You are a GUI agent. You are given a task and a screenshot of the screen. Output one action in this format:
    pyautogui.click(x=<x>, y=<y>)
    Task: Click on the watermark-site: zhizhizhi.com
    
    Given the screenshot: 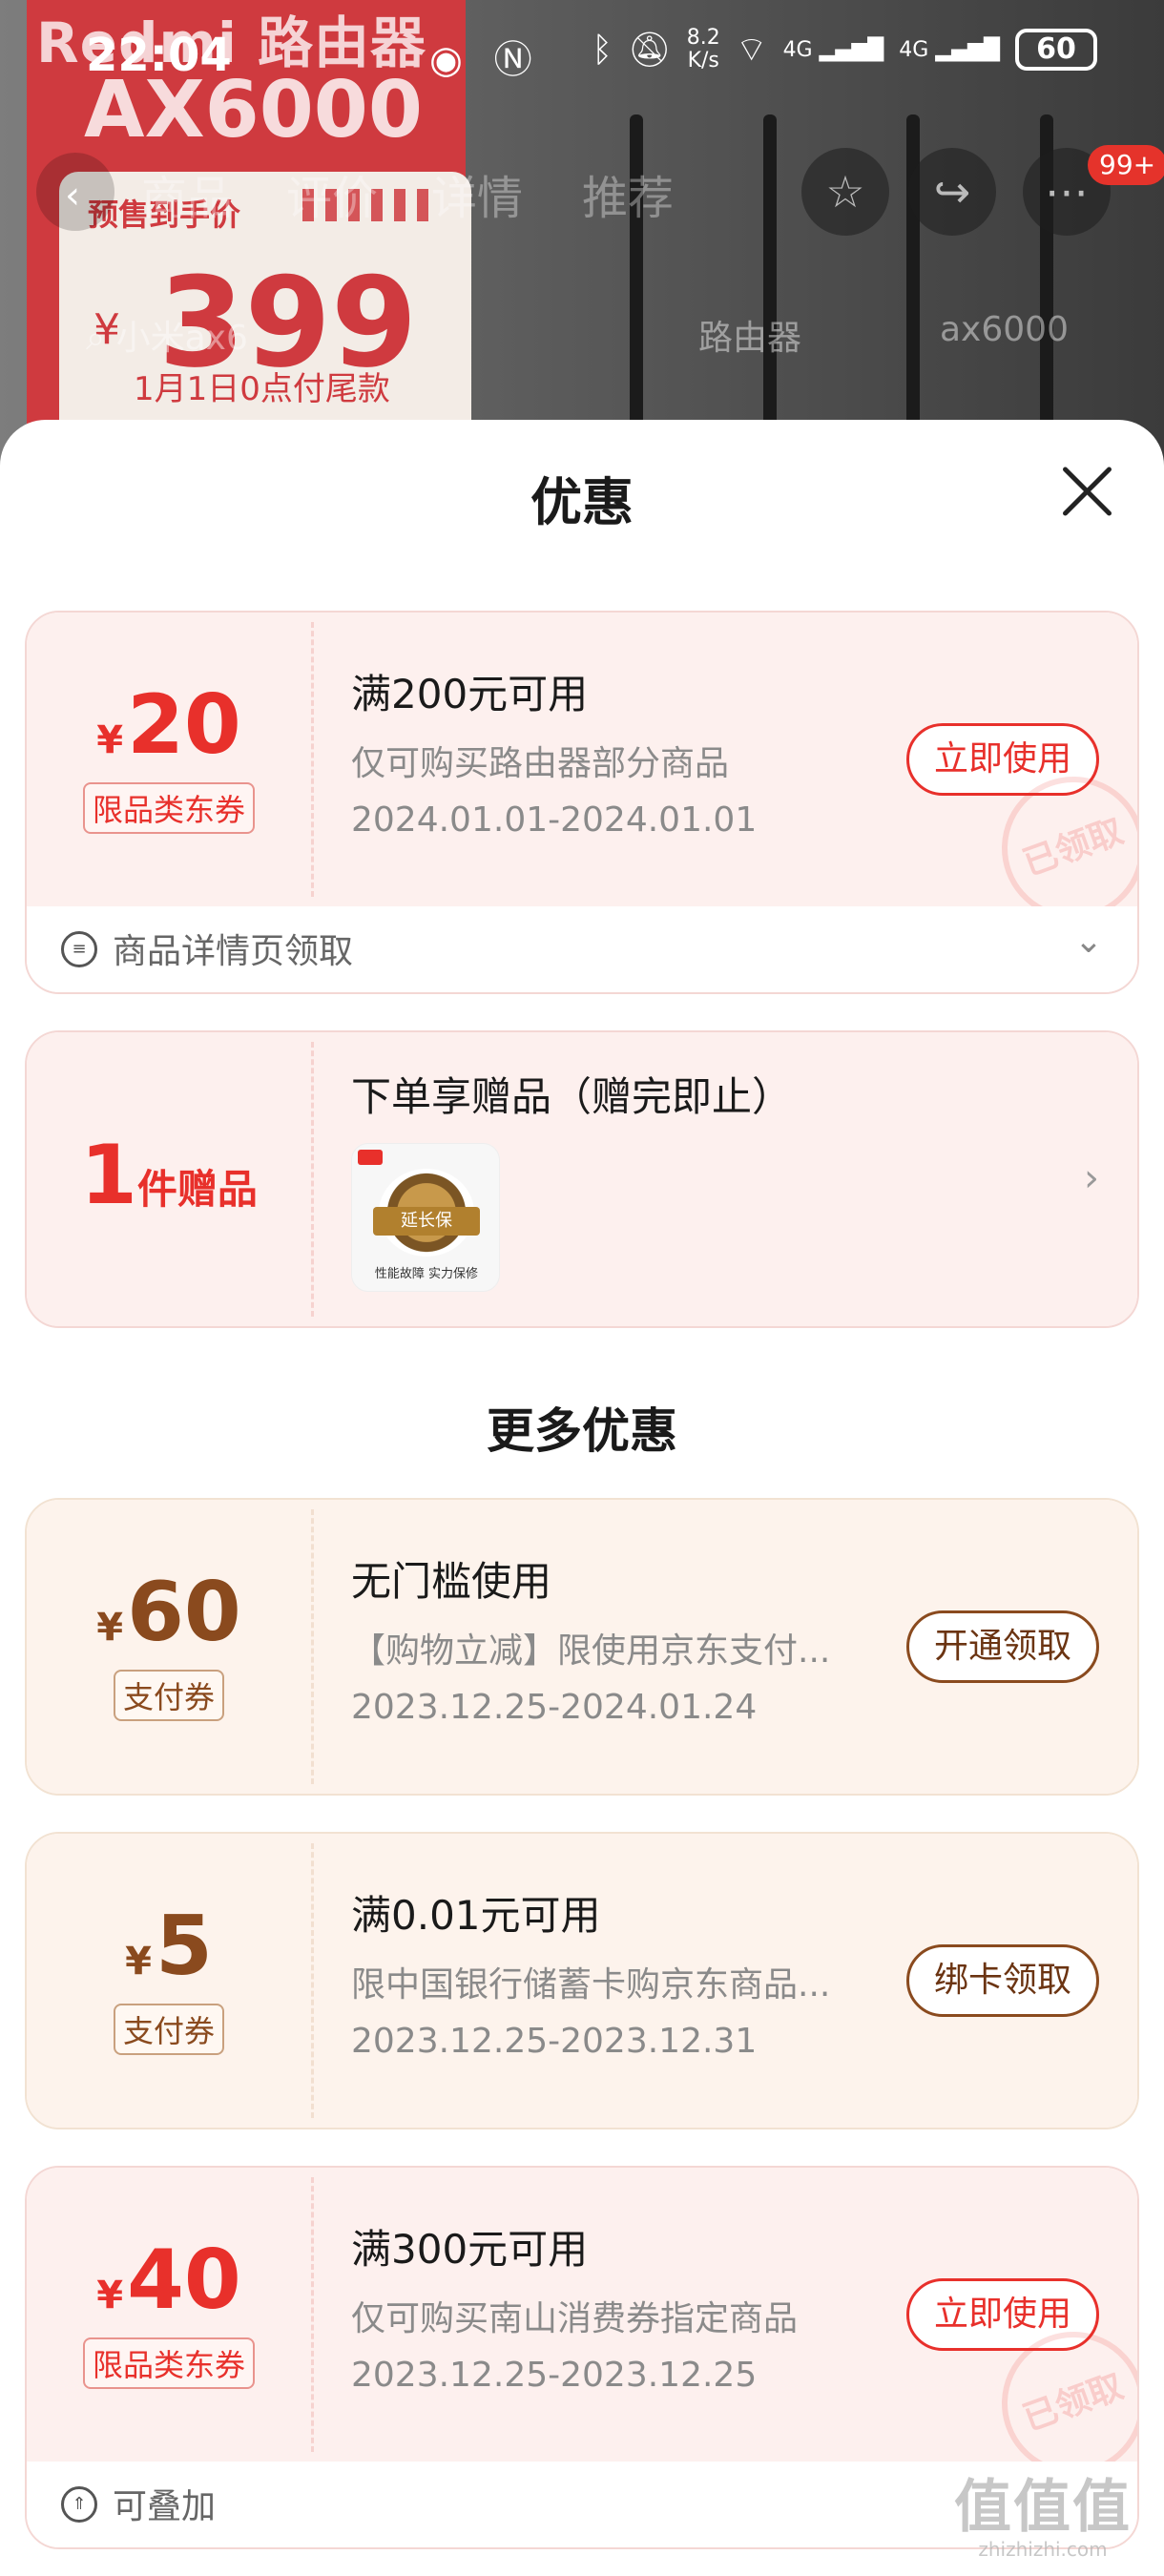 What is the action you would take?
    pyautogui.click(x=1043, y=2549)
    